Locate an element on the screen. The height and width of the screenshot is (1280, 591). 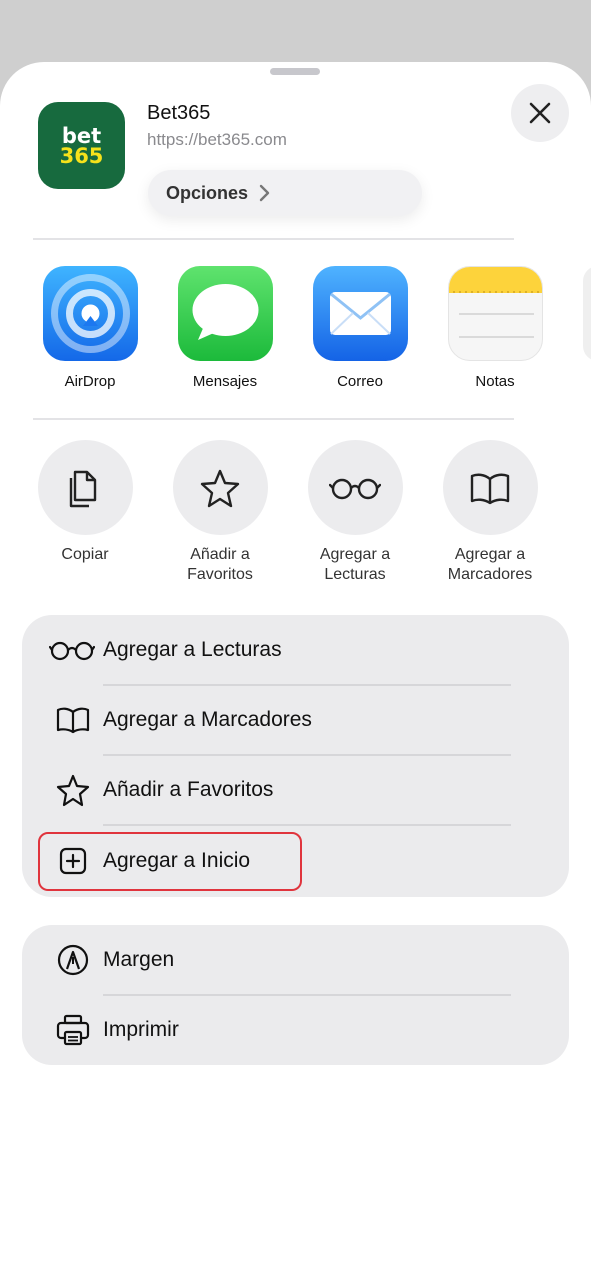
action-add-bookmarks: Agregar a Marcadores is located at coordinates (490, 512).